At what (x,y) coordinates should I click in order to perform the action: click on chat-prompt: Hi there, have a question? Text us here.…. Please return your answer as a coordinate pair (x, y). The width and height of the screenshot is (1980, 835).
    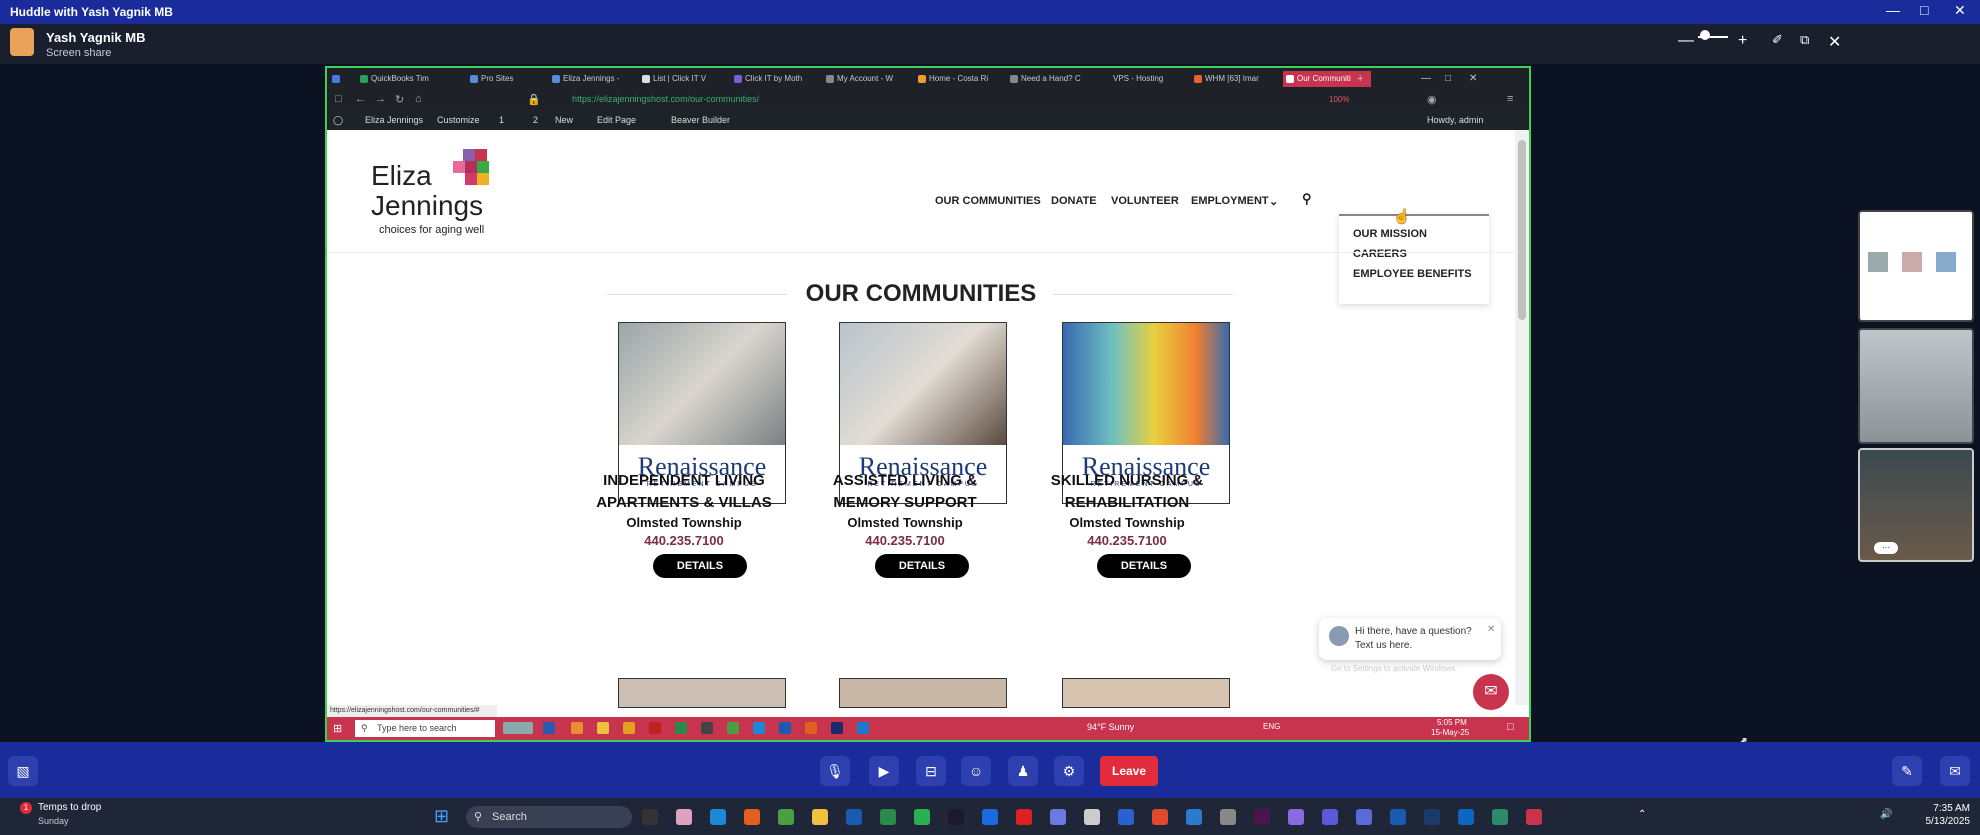
    Looking at the image, I should click on (1410, 639).